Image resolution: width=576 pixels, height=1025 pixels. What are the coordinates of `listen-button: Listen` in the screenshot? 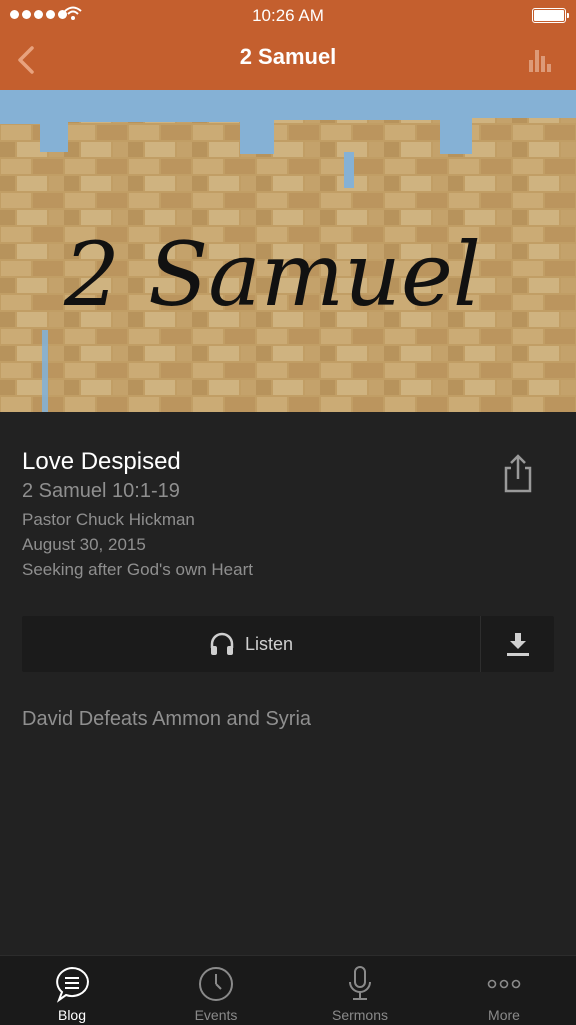 It's located at (251, 644).